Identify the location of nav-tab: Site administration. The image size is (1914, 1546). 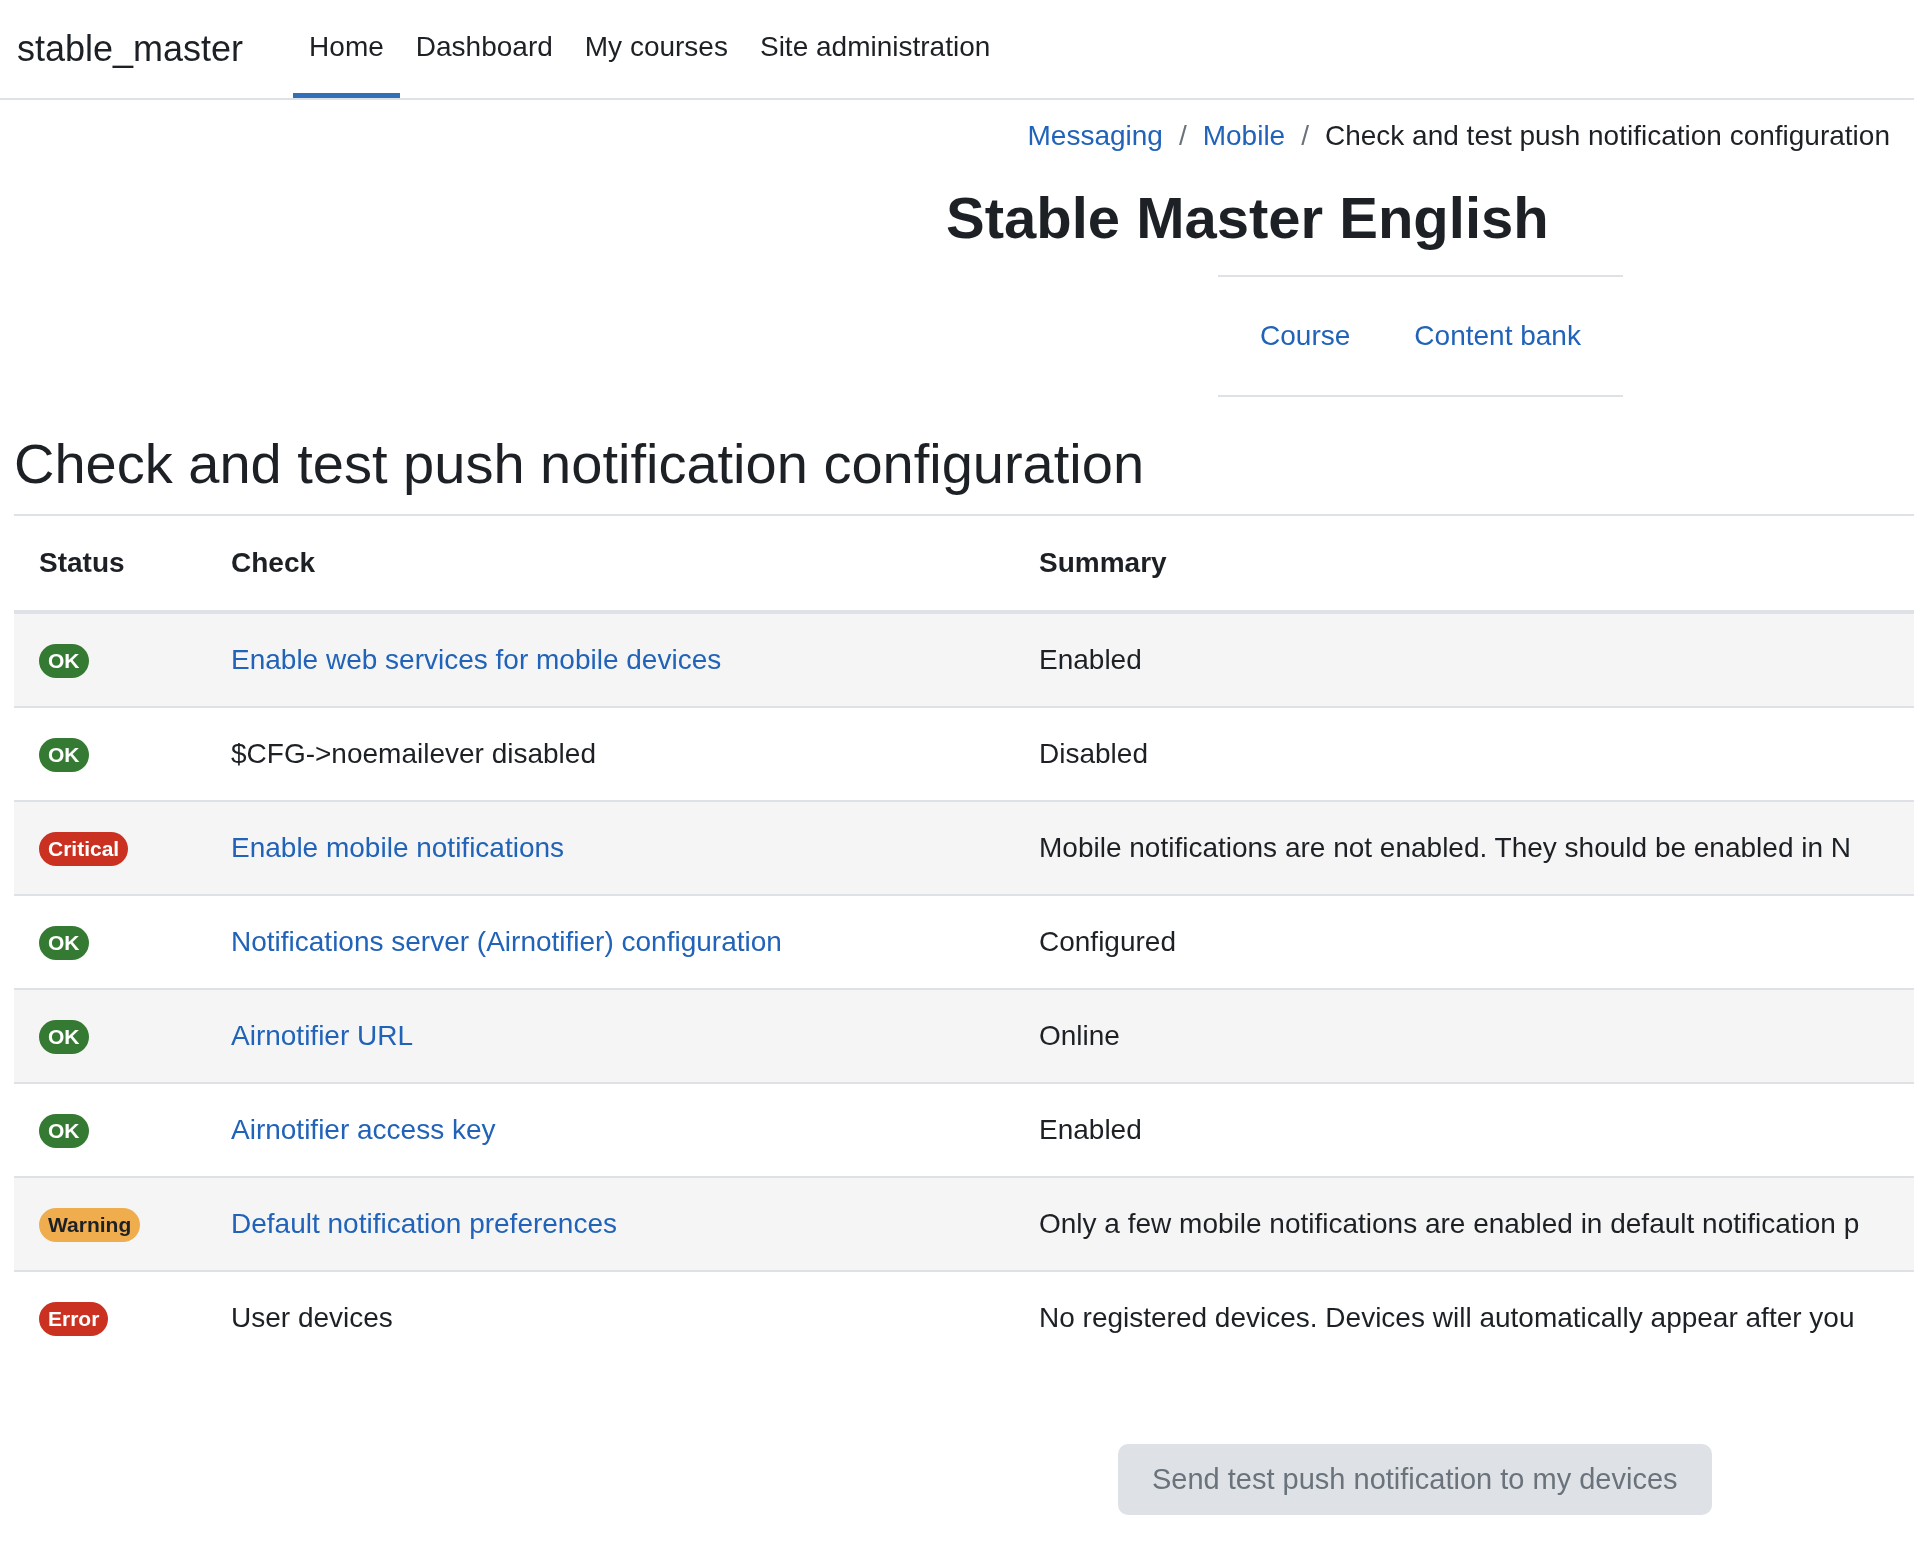
(875, 49).